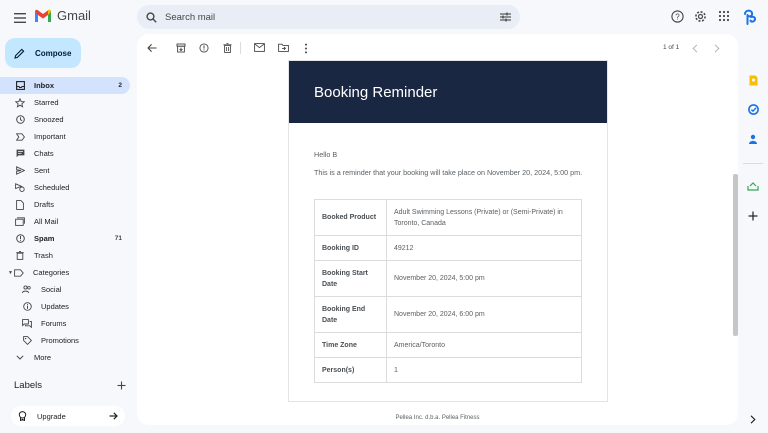 The width and height of the screenshot is (768, 433). Describe the element at coordinates (20, 256) in the screenshot. I see `trash-icon` at that location.